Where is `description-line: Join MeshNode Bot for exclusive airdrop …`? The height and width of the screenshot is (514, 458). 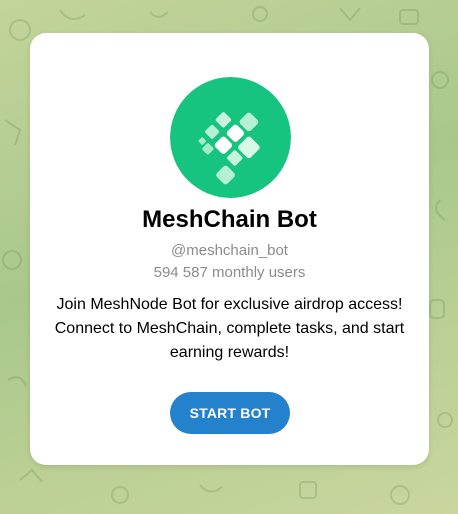
description-line: Join MeshNode Bot for exclusive airdrop … is located at coordinates (229, 304).